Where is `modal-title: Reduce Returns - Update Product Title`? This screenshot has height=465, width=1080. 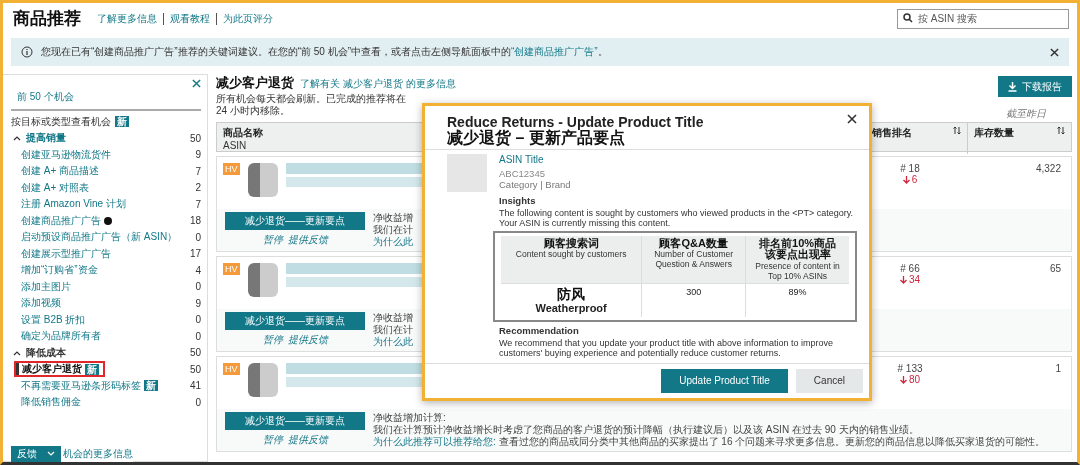 modal-title: Reduce Returns - Update Product Title is located at coordinates (575, 122).